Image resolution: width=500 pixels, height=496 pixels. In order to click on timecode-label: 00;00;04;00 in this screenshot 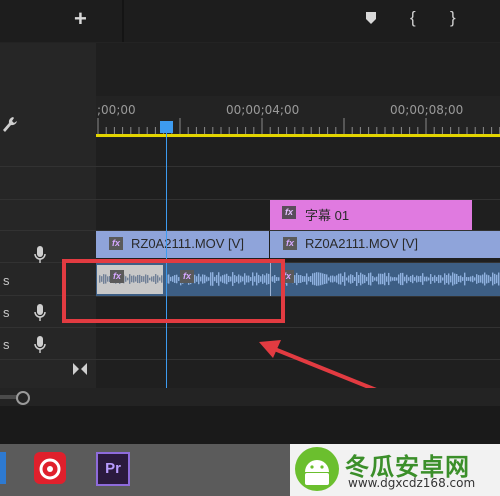, I will do `click(263, 110)`.